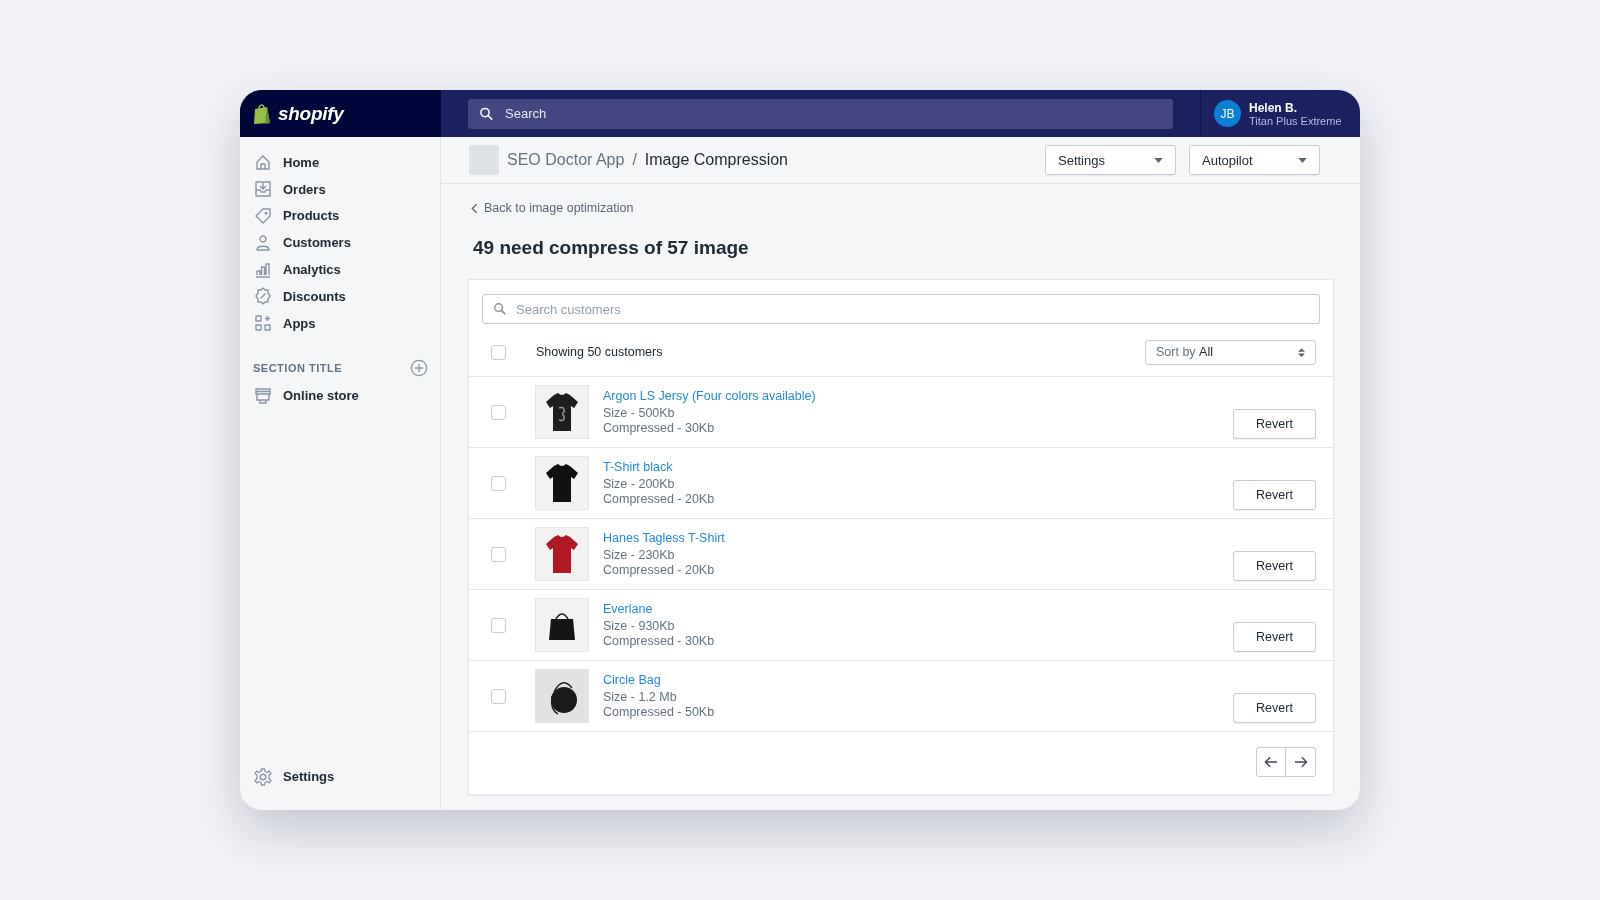 The width and height of the screenshot is (1600, 900). I want to click on nav-item: Apps, so click(346, 323).